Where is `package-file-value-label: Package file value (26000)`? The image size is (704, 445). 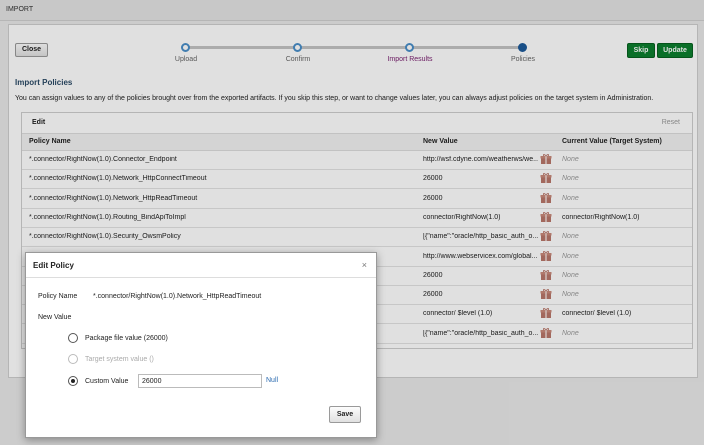
package-file-value-label: Package file value (26000) is located at coordinates (126, 338).